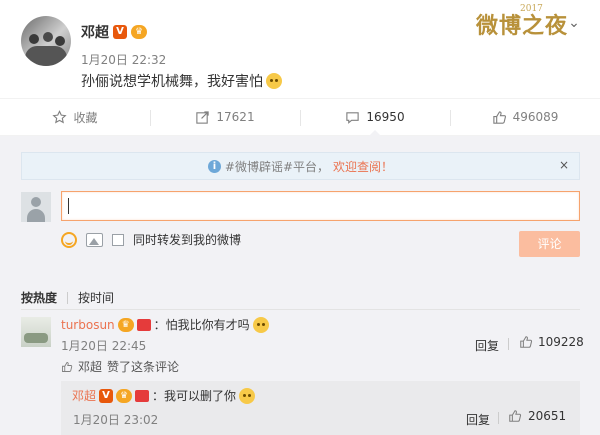 This screenshot has width=600, height=435. I want to click on post-body: 孙俪说想学机械舞，我好害怕, so click(172, 82).